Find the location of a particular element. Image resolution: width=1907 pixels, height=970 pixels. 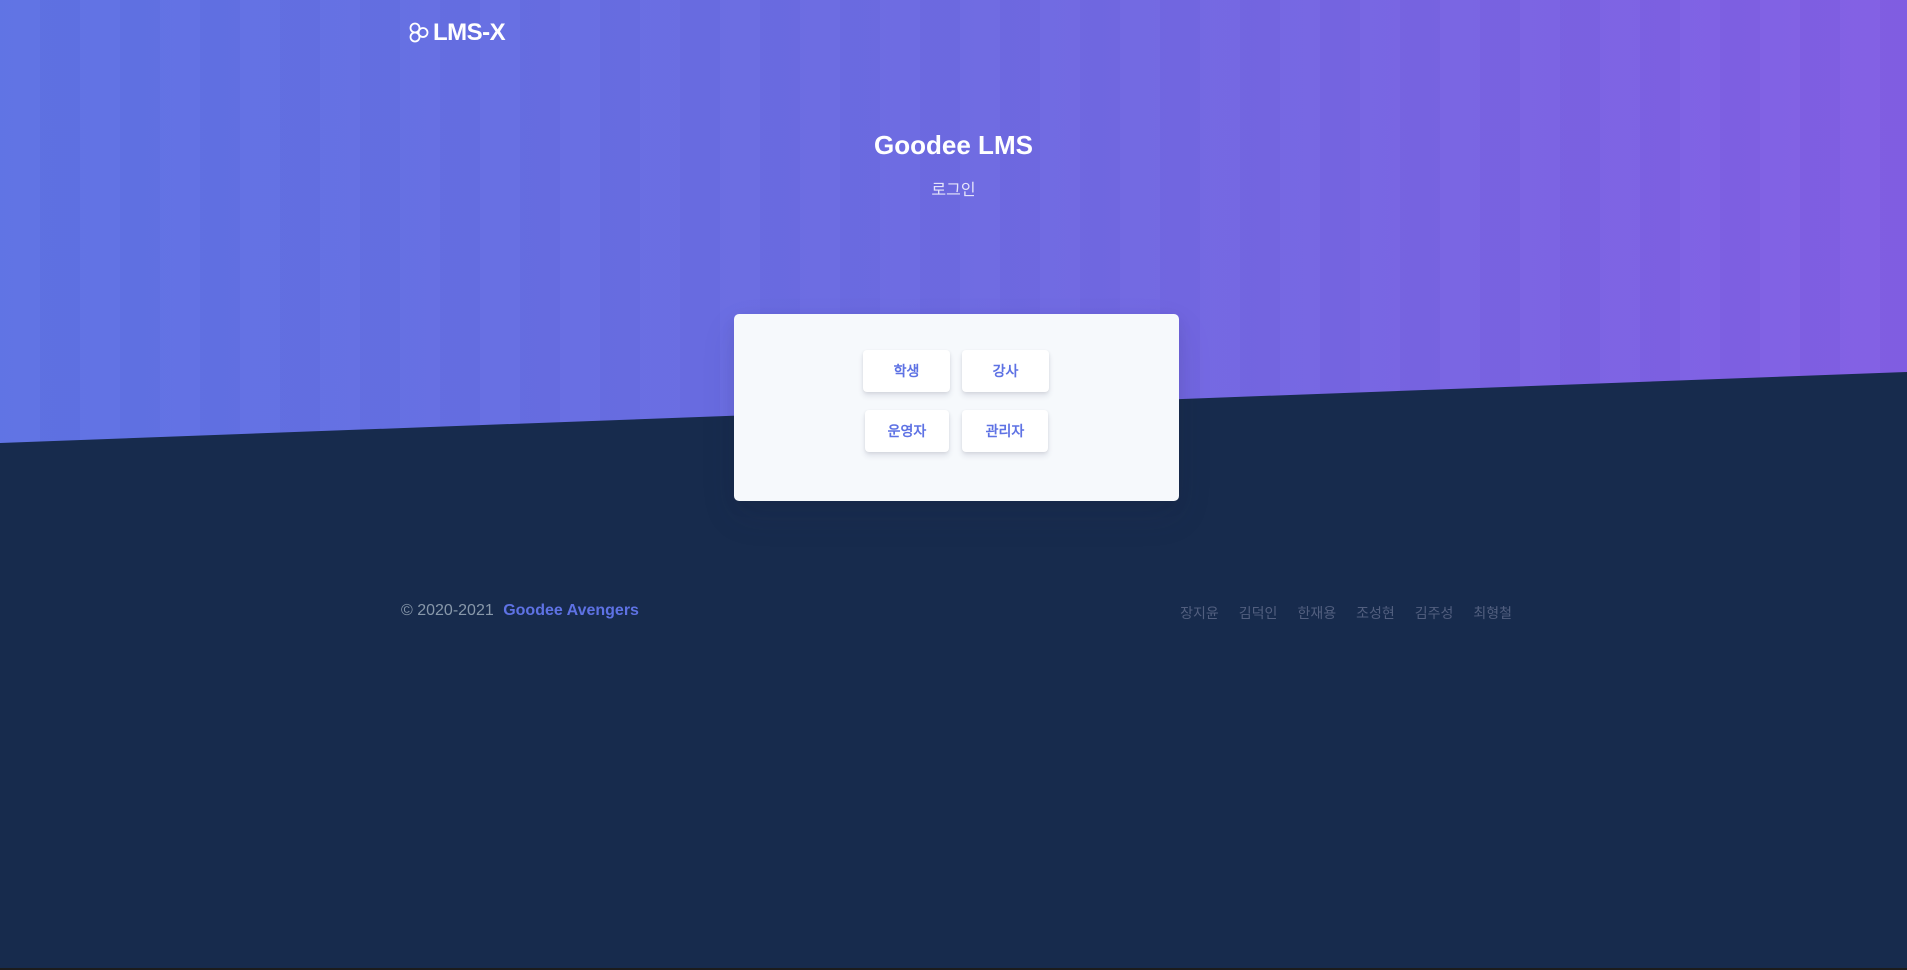

page-title: Goodee LMS is located at coordinates (953, 145).